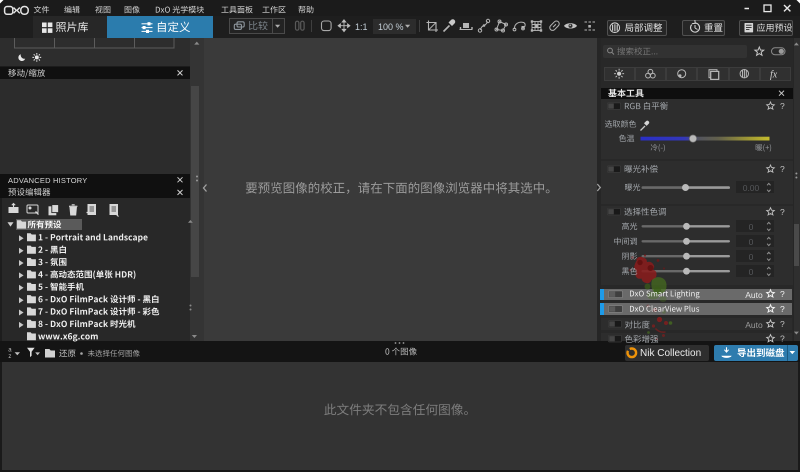 The image size is (800, 472). What do you see at coordinates (9, 357) in the screenshot?
I see `svg-text: z` at bounding box center [9, 357].